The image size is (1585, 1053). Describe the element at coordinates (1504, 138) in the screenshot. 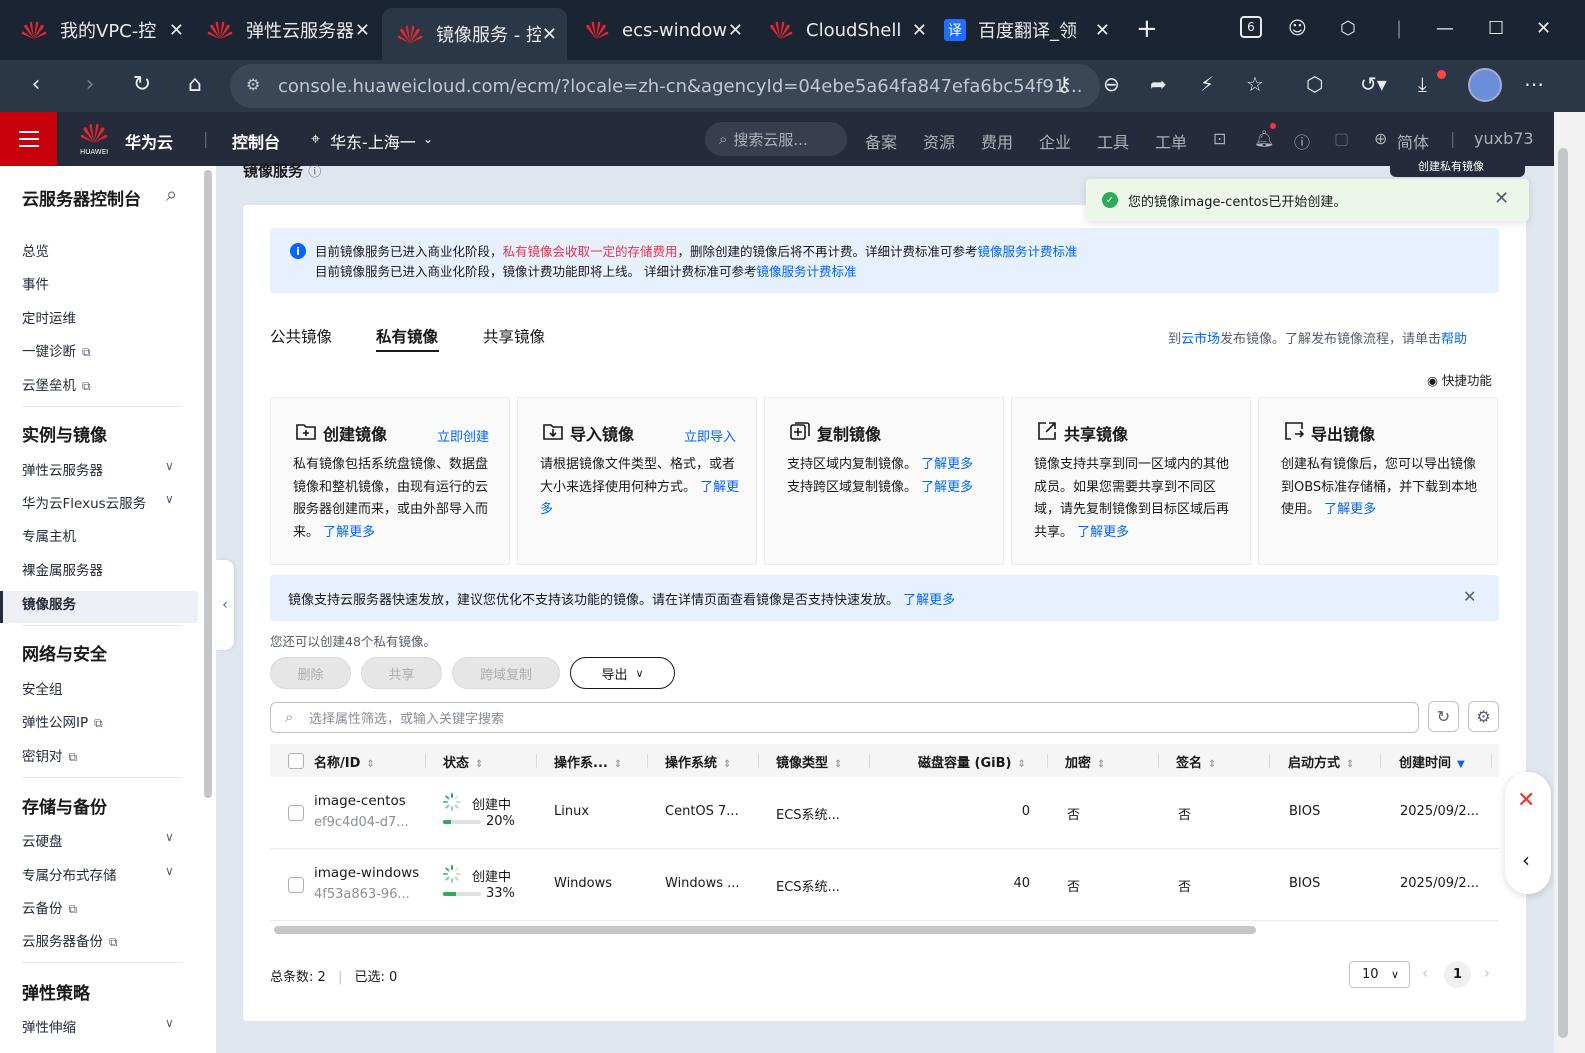

I see `user-menu: yuxb73` at that location.